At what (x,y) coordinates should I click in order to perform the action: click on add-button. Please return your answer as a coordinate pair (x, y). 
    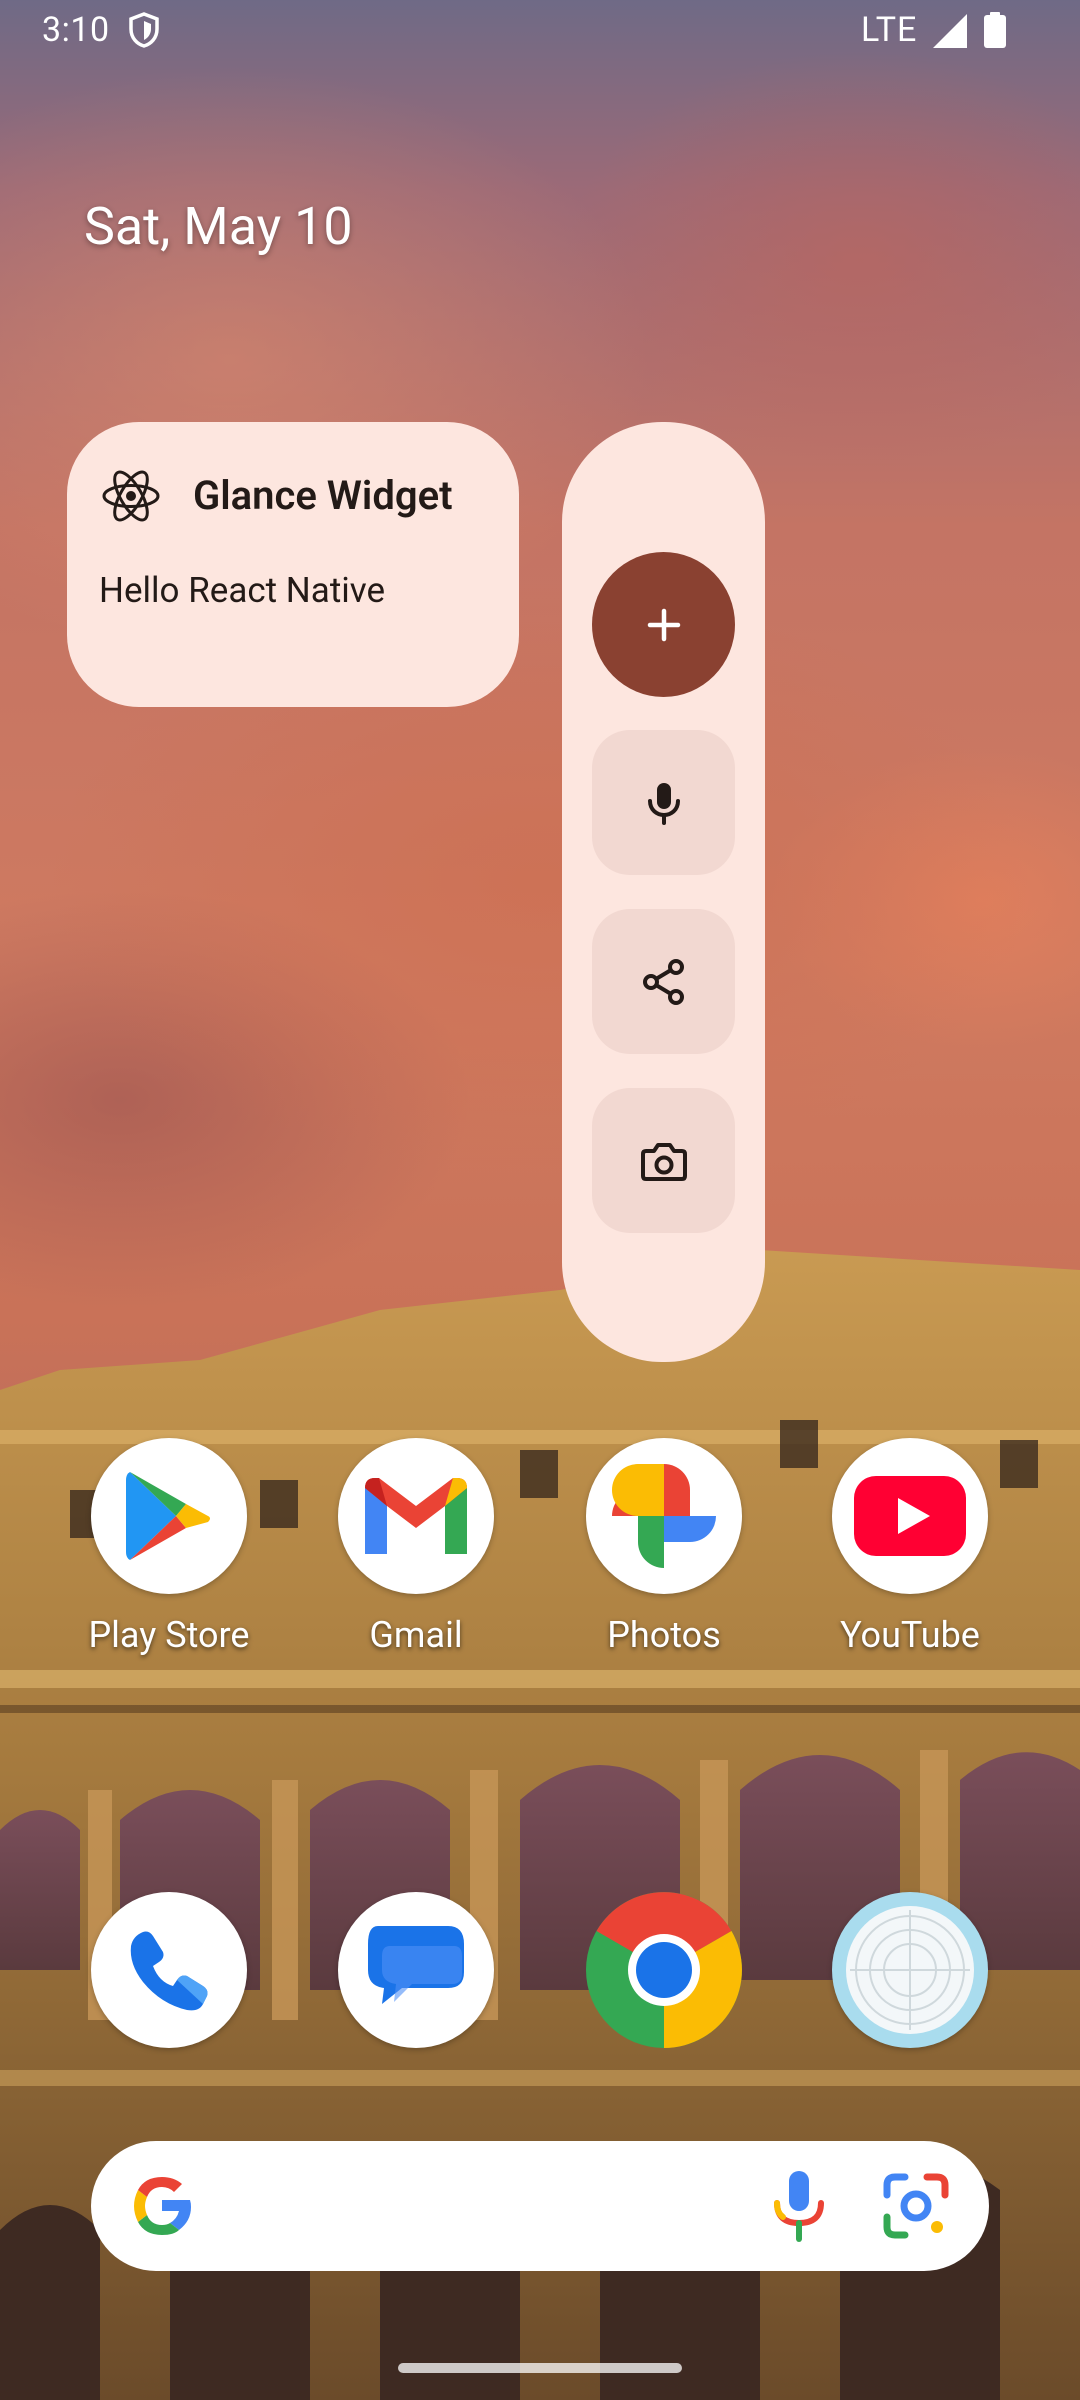
    Looking at the image, I should click on (663, 624).